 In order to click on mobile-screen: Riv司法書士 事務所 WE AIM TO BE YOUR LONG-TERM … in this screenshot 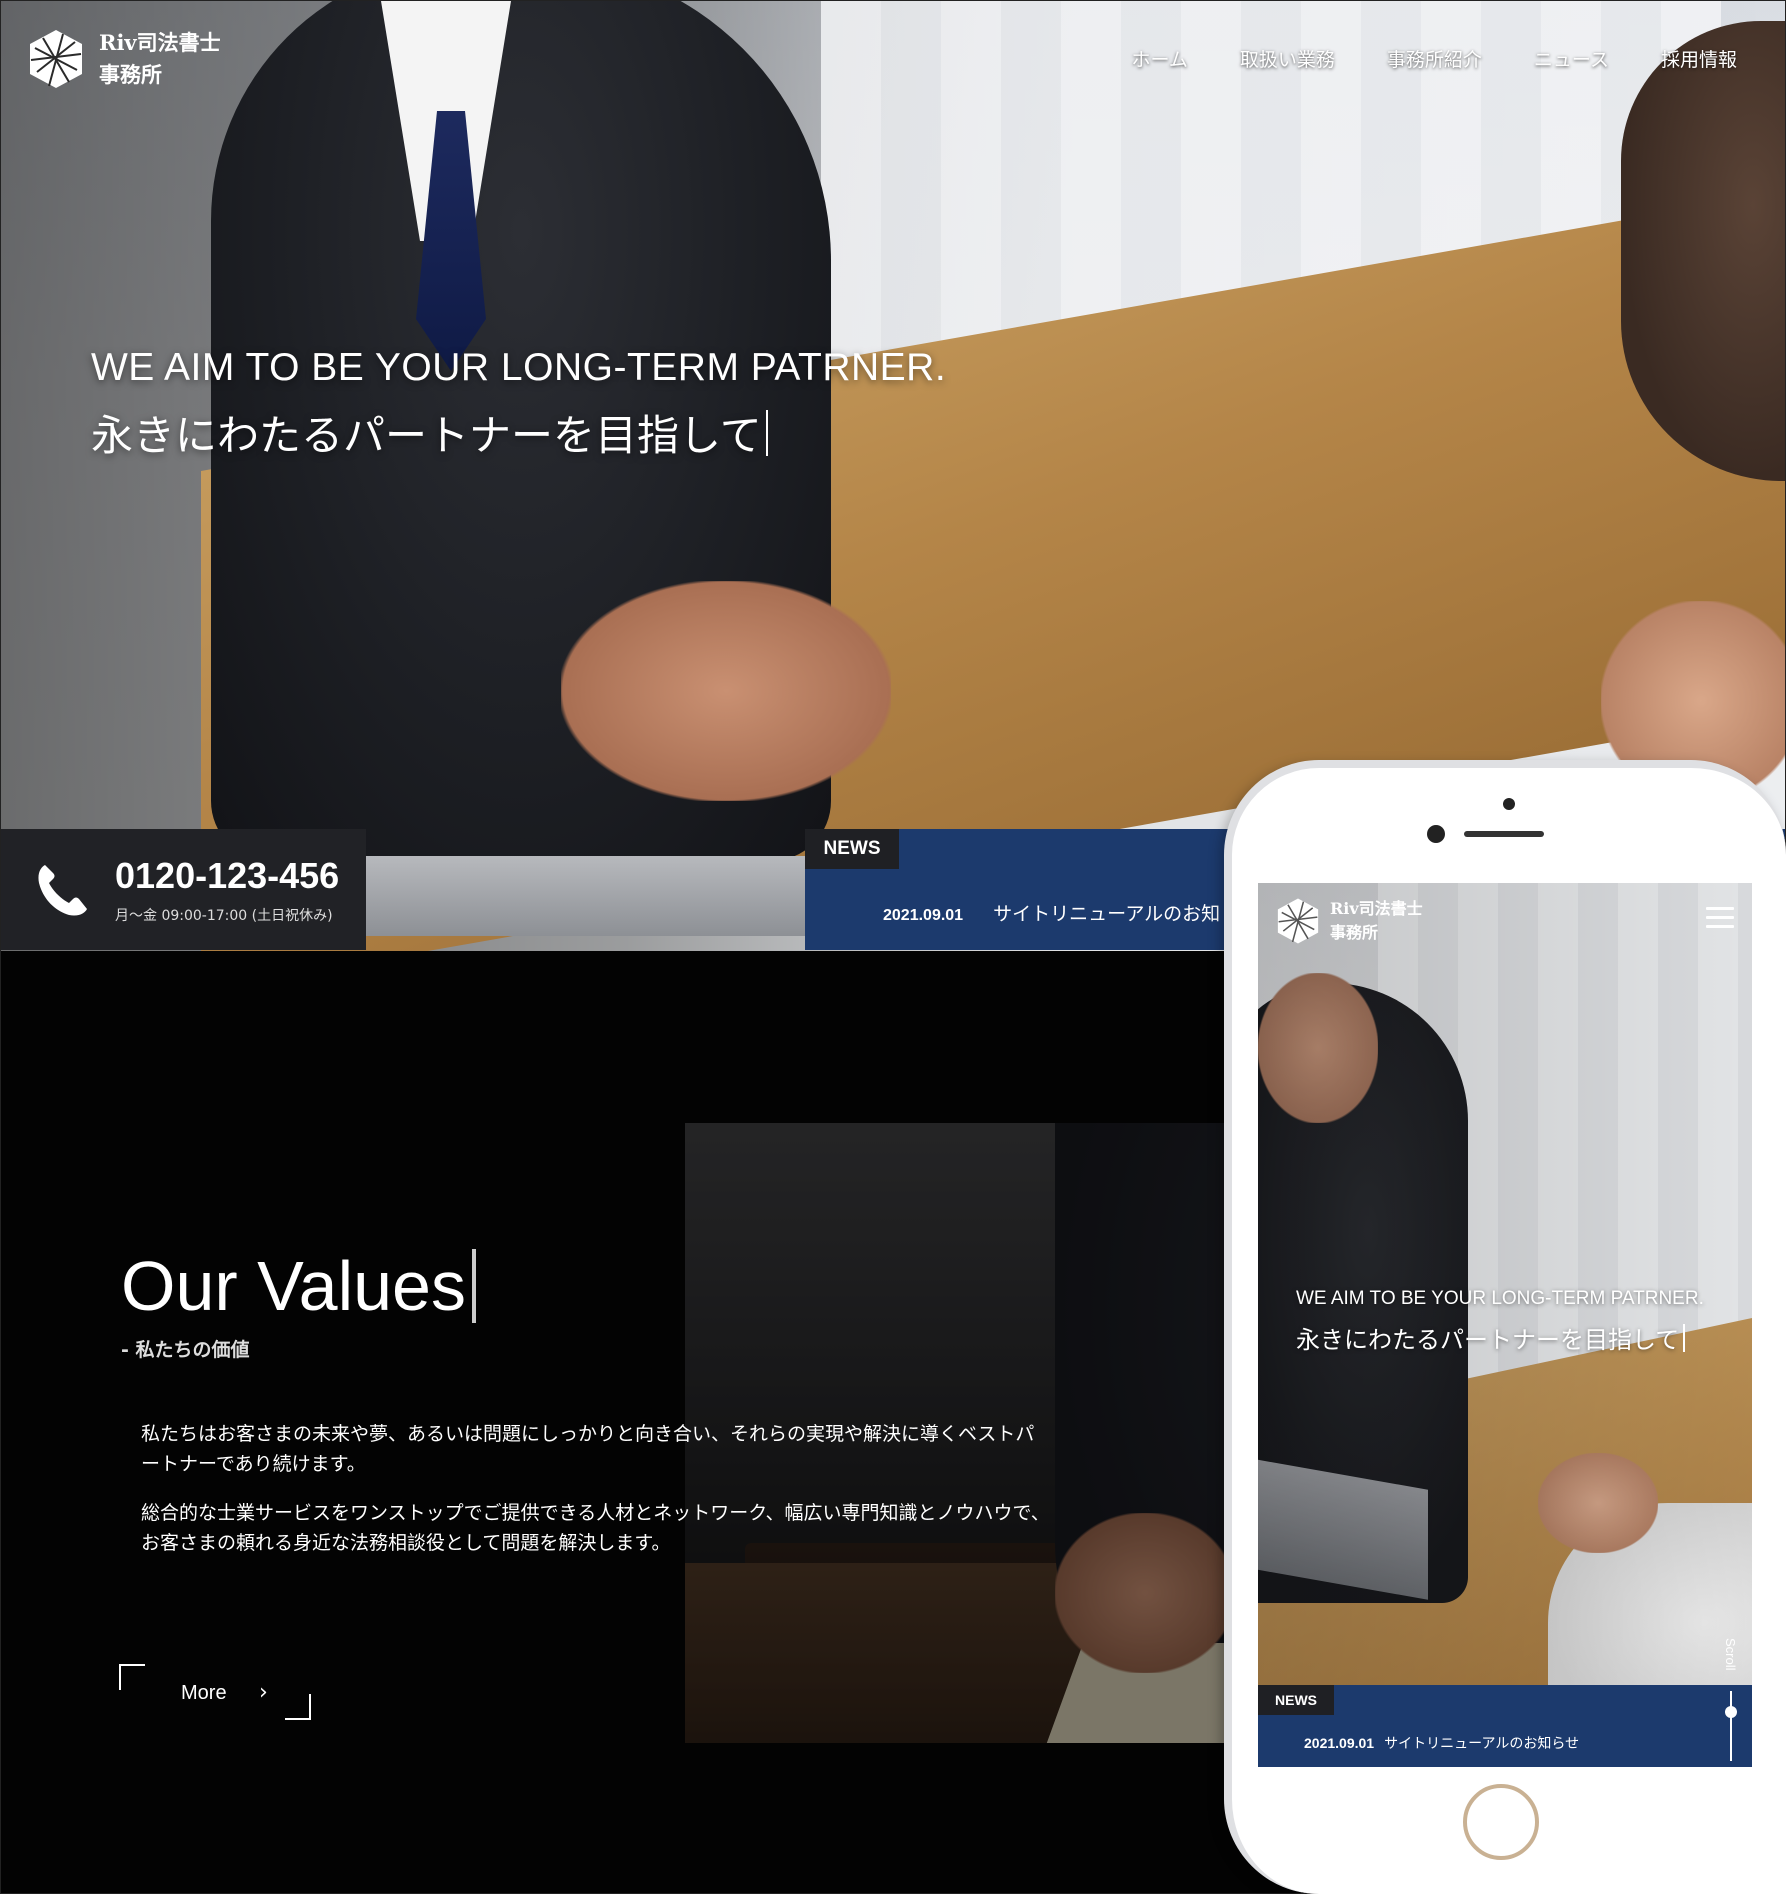, I will do `click(1505, 1325)`.